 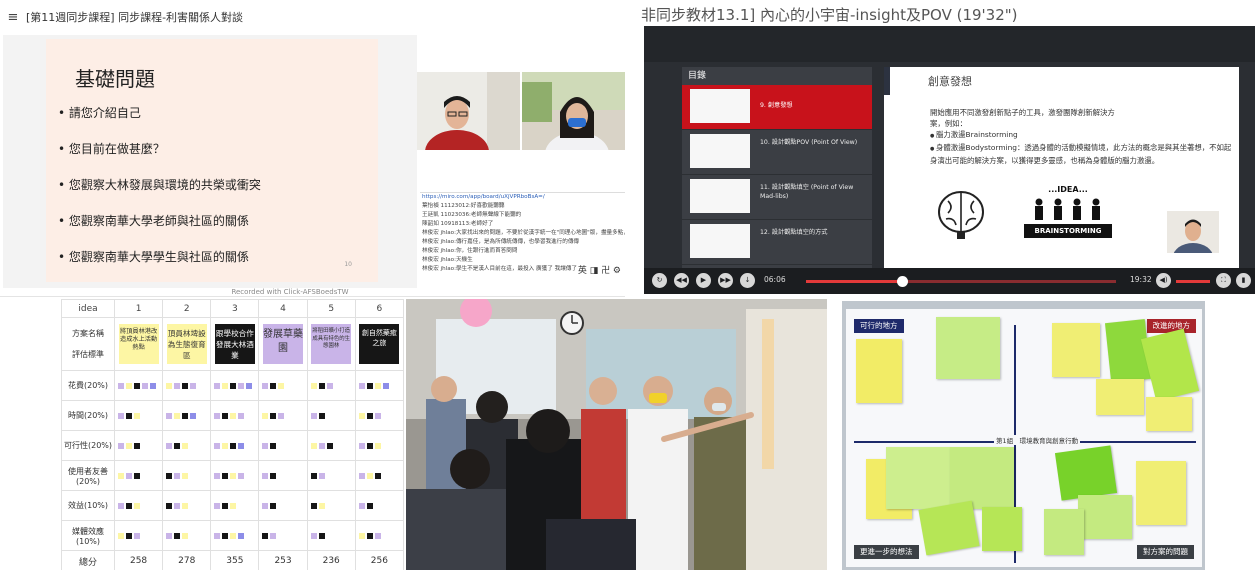 I want to click on volume-slider, so click(x=1193, y=281).